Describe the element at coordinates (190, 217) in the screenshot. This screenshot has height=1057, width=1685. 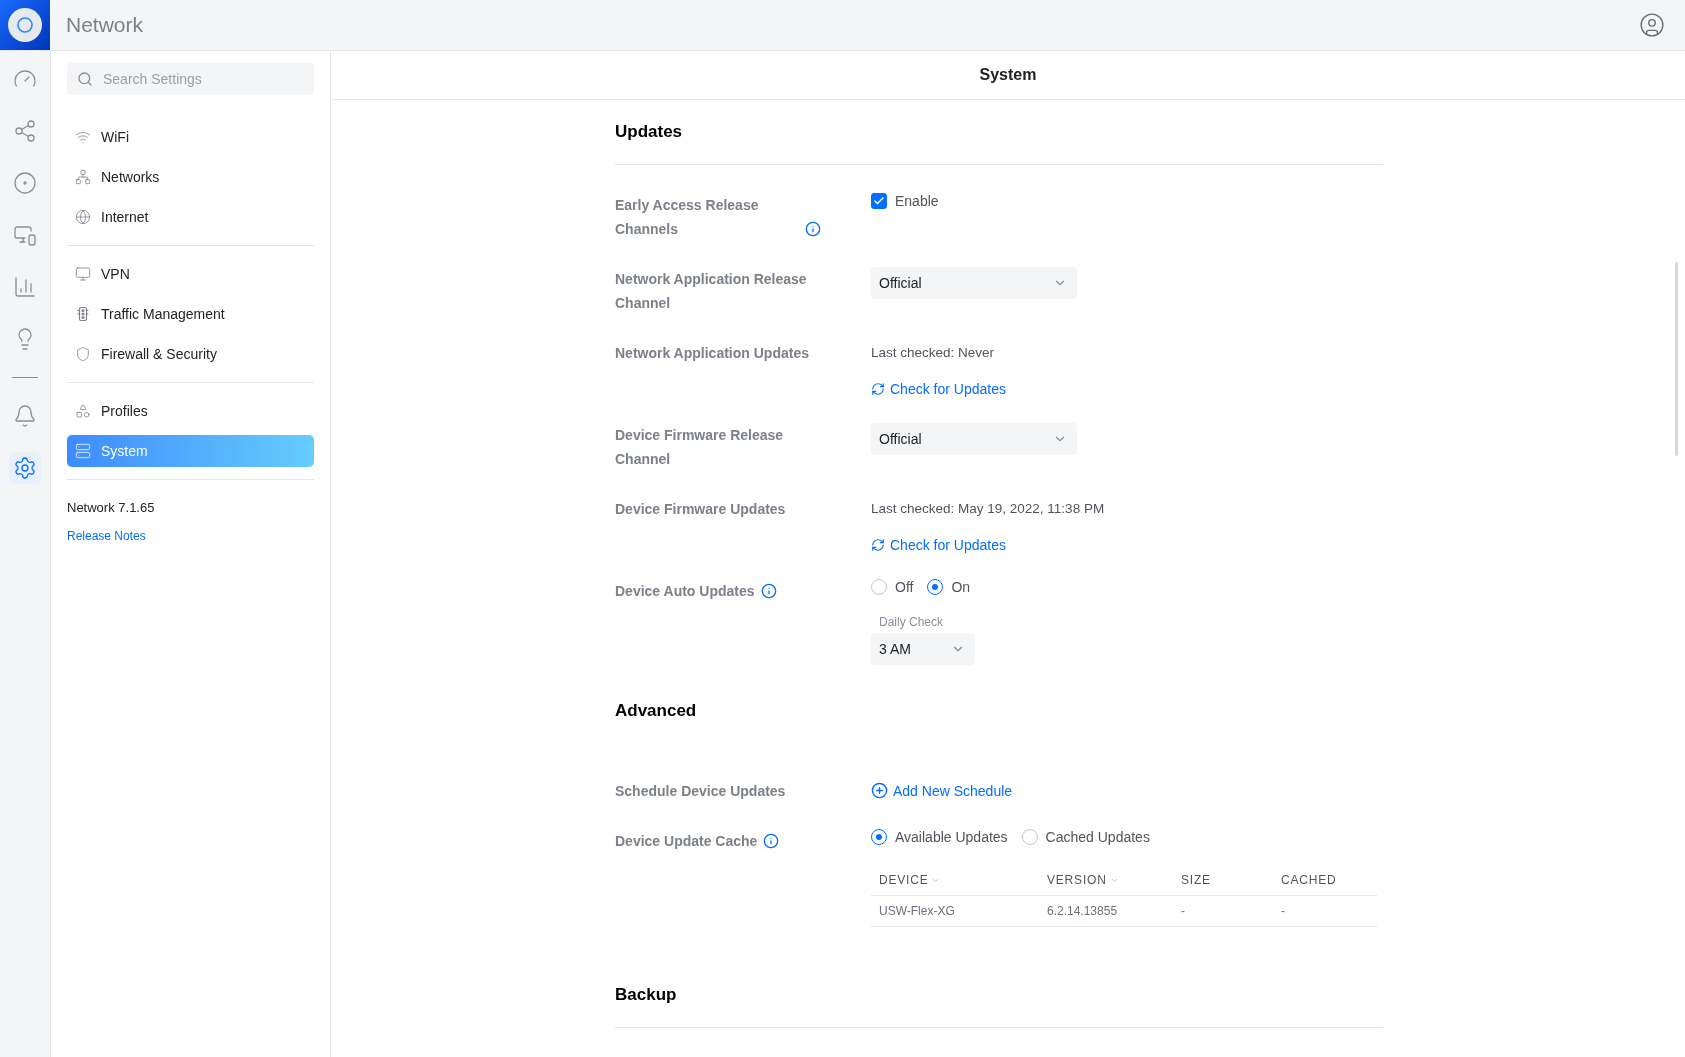
I see `sidebar-item: Internet` at that location.